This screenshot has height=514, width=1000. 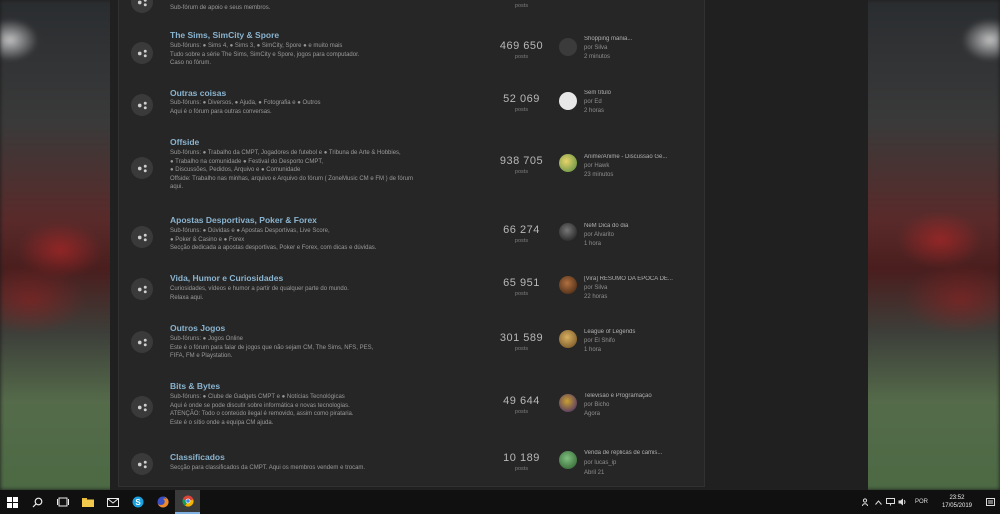 What do you see at coordinates (226, 278) in the screenshot?
I see `forum-title-link: Vida, Humor e Curiosidades` at bounding box center [226, 278].